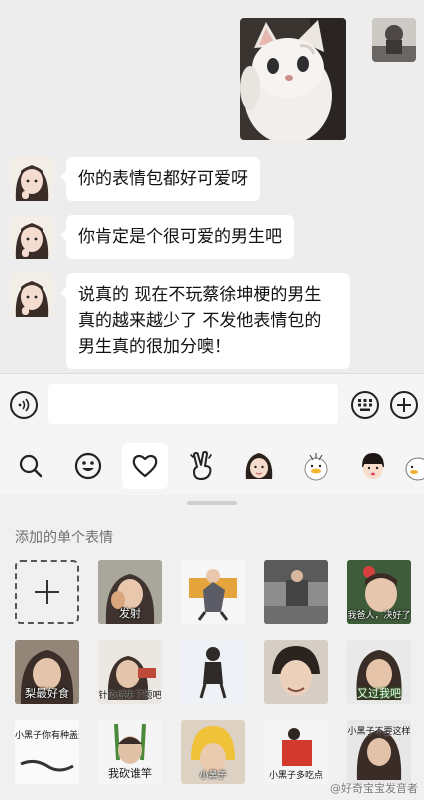 This screenshot has width=424, height=800. I want to click on add-sticker-button, so click(47, 592).